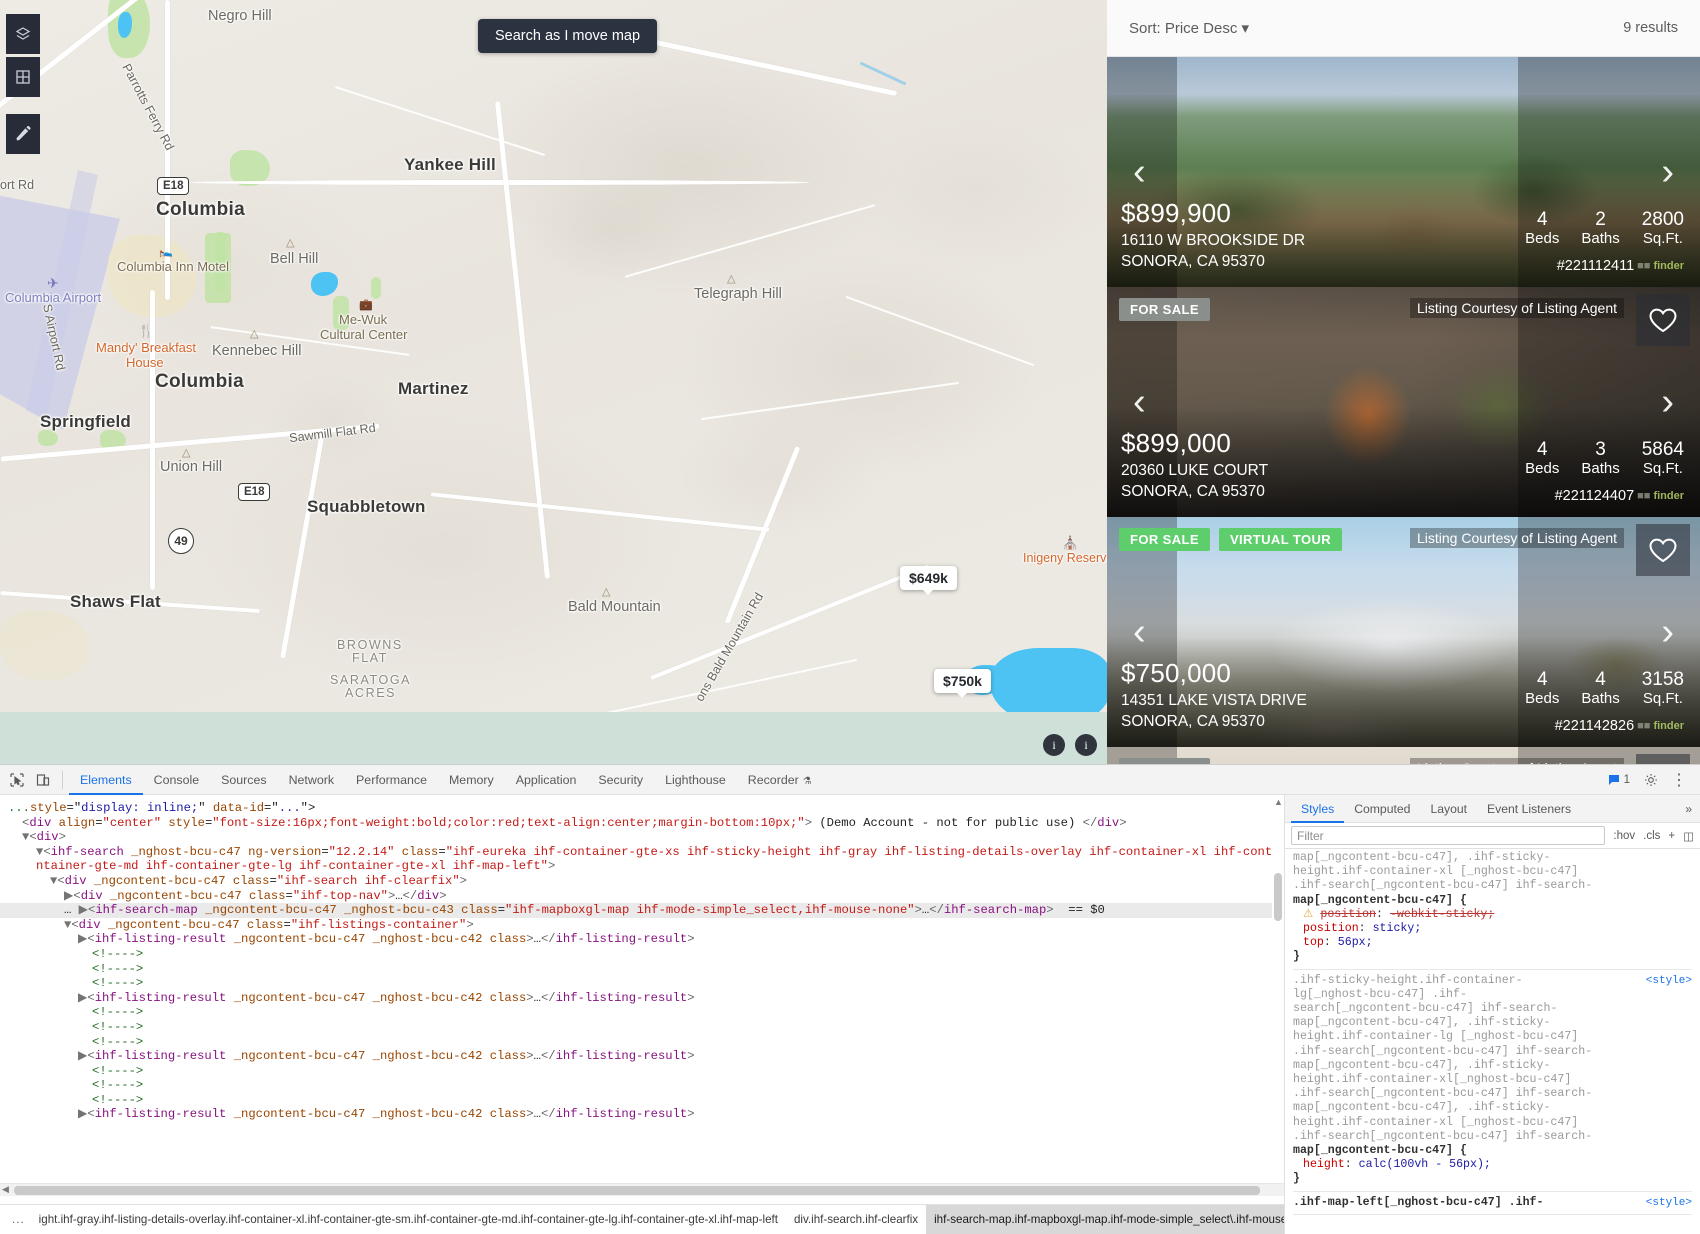 The width and height of the screenshot is (1700, 1234). I want to click on dom-node-line: ▼<div>, so click(642, 837).